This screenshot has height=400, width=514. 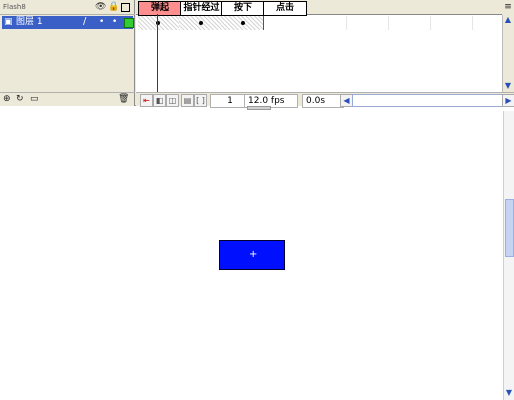 I want to click on outline-icon, so click(x=125, y=7).